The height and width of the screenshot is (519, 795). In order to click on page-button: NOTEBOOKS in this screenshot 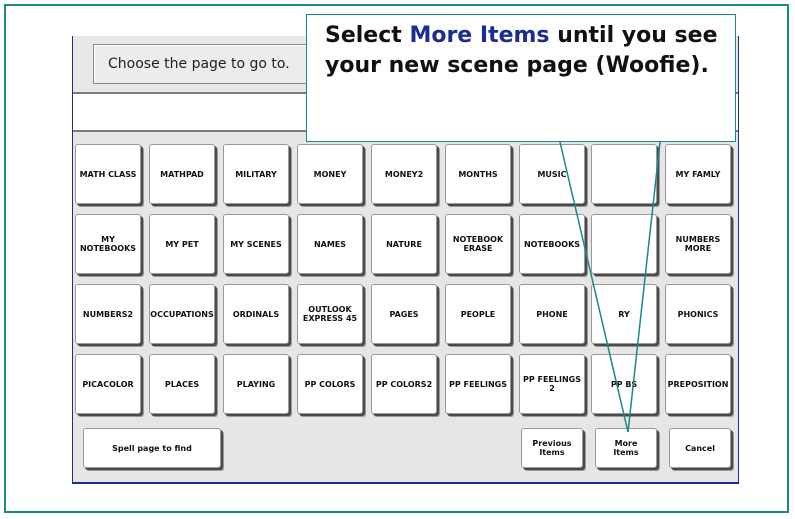, I will do `click(552, 244)`.